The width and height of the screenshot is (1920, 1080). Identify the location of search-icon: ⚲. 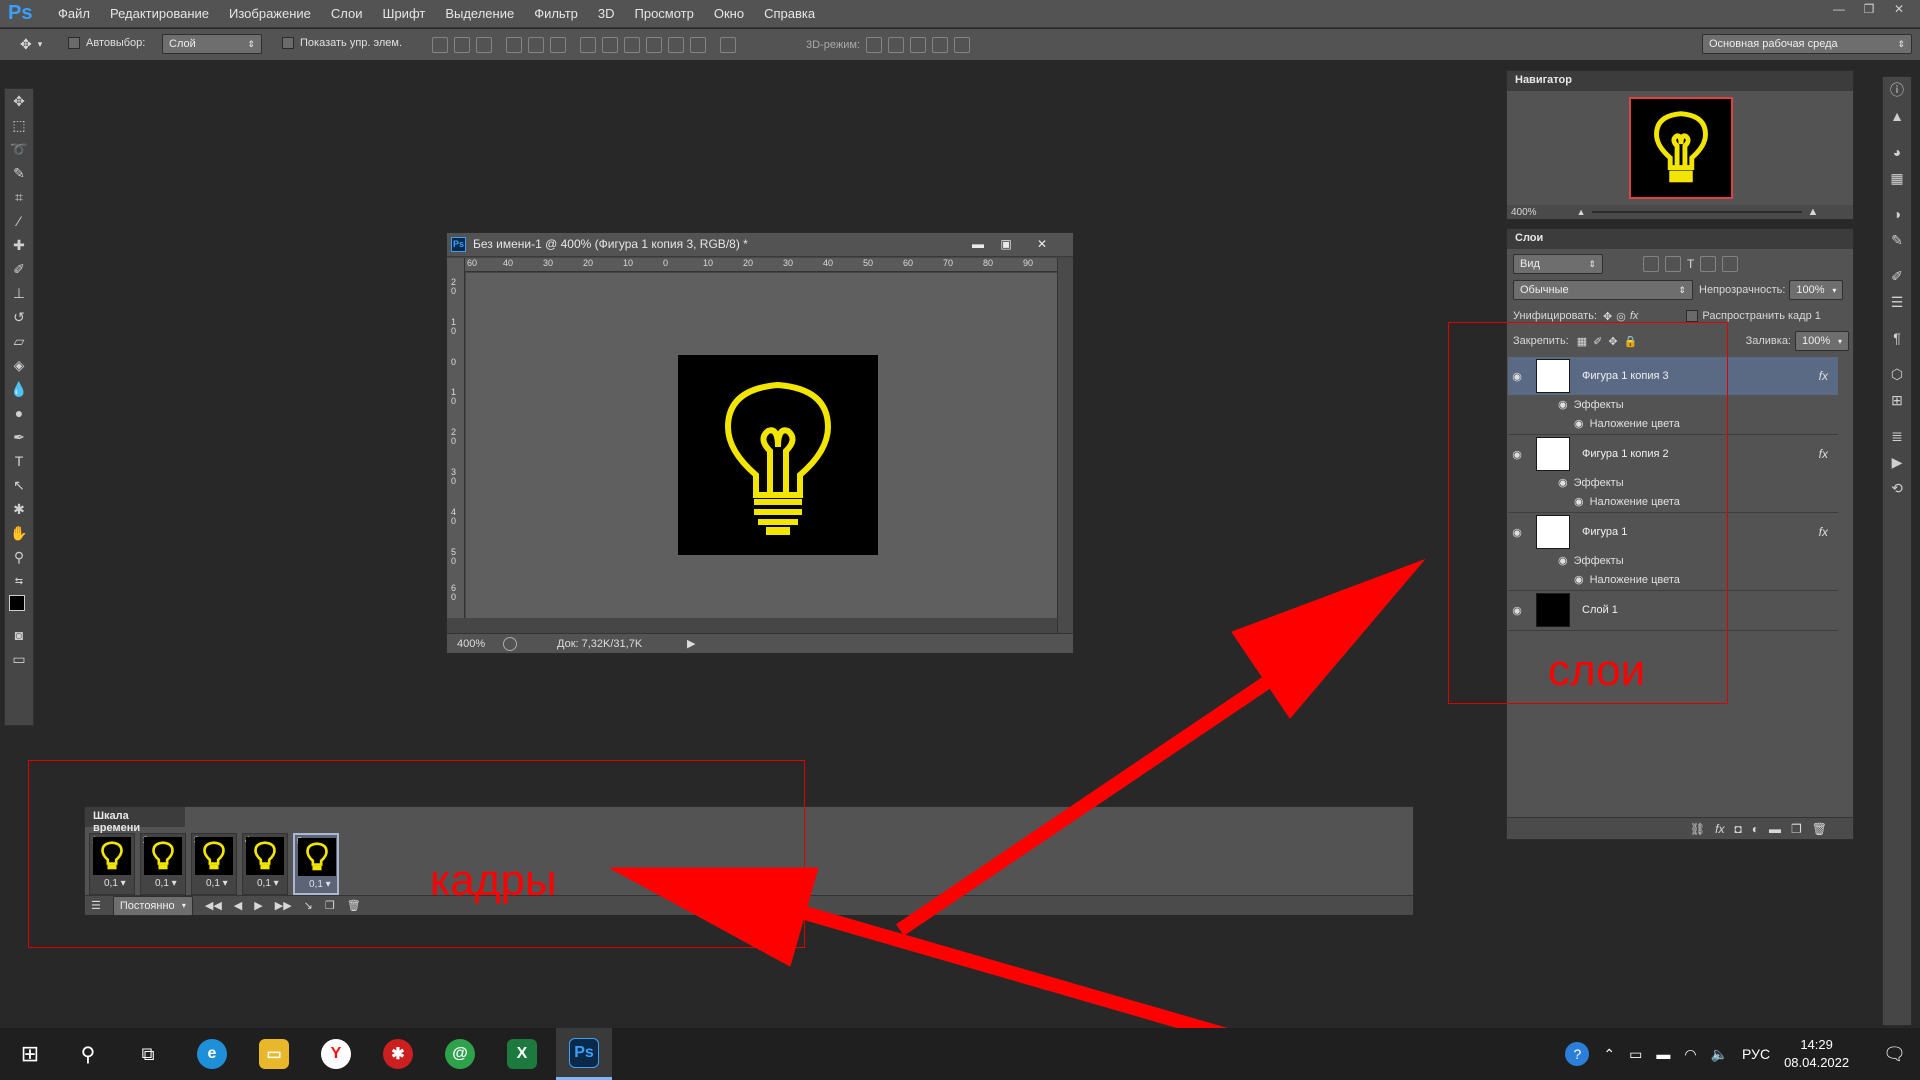
(88, 1054).